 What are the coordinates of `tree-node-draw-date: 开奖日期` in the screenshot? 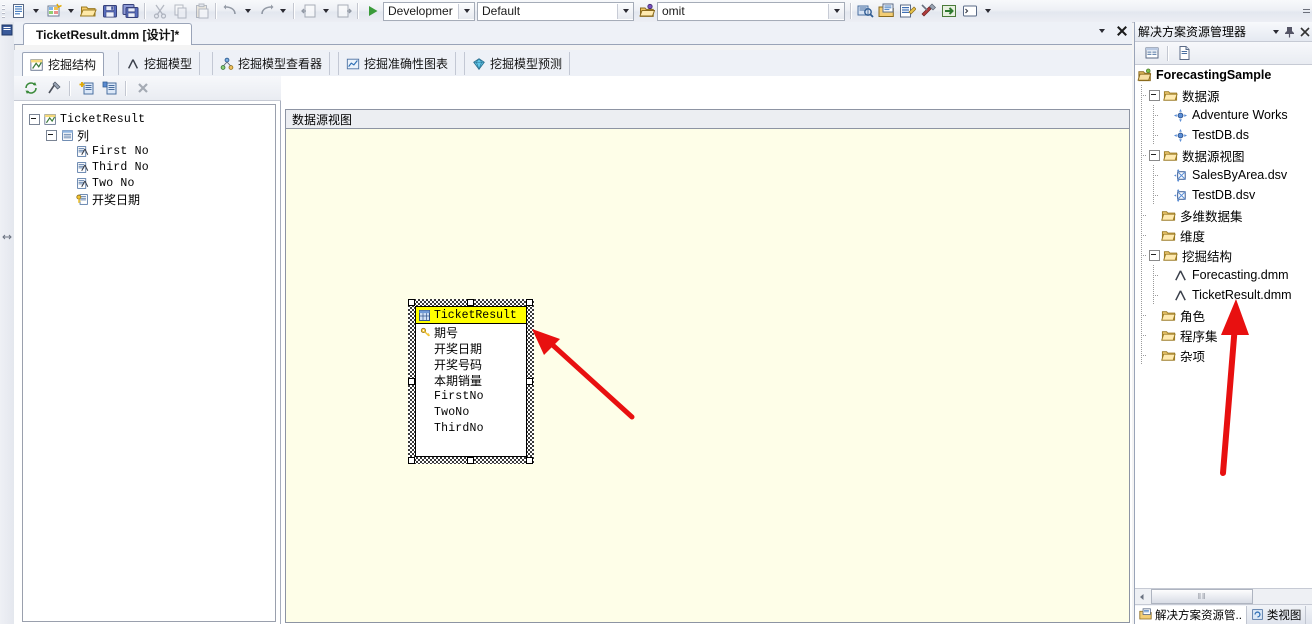 It's located at (149, 199).